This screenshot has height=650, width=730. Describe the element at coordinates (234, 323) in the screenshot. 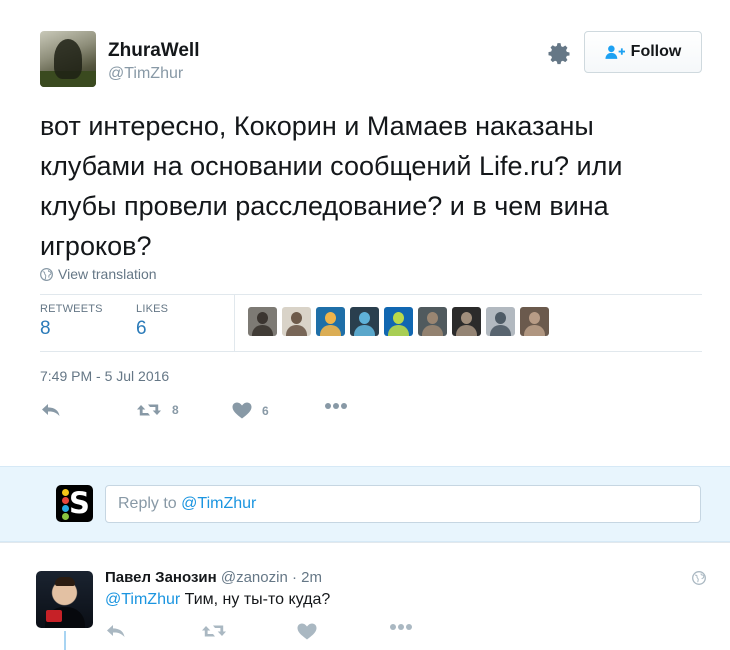

I see `stats-divider` at that location.